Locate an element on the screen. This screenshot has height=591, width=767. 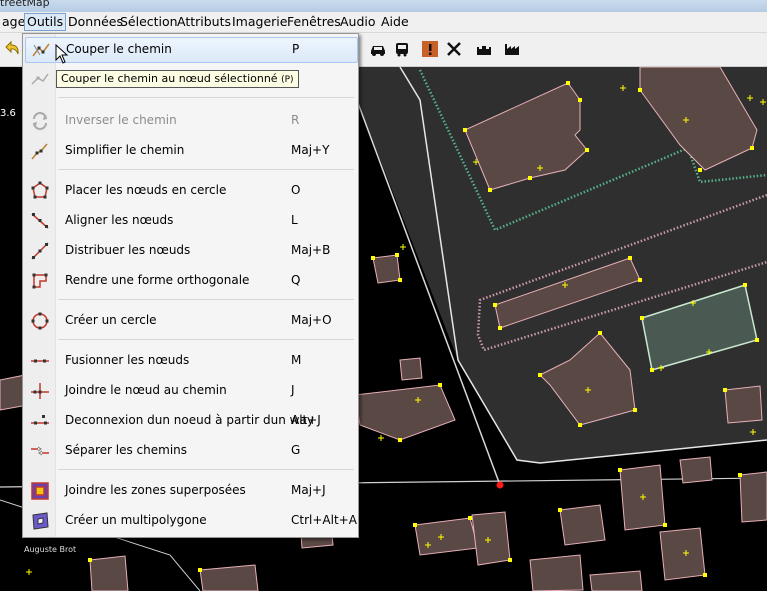
menu-item-shortcut: L is located at coordinates (294, 220).